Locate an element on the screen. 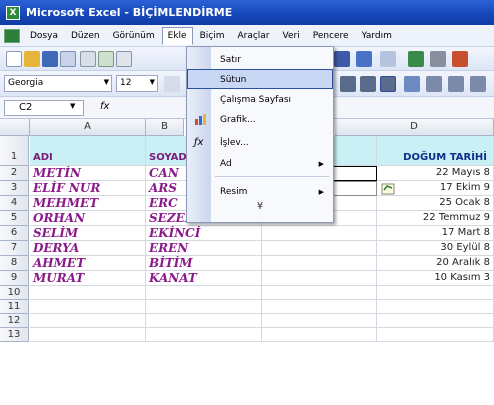  row-header: 9 is located at coordinates (14, 278).